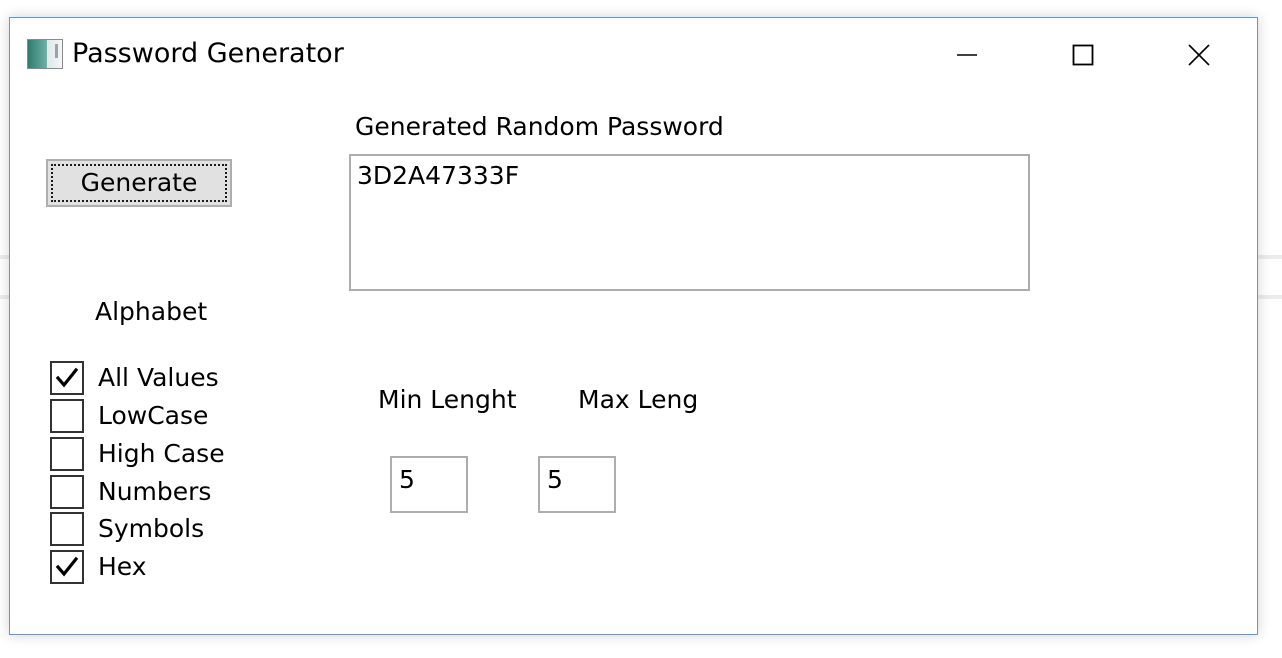 The image size is (1282, 658). I want to click on close-button, so click(1199, 55).